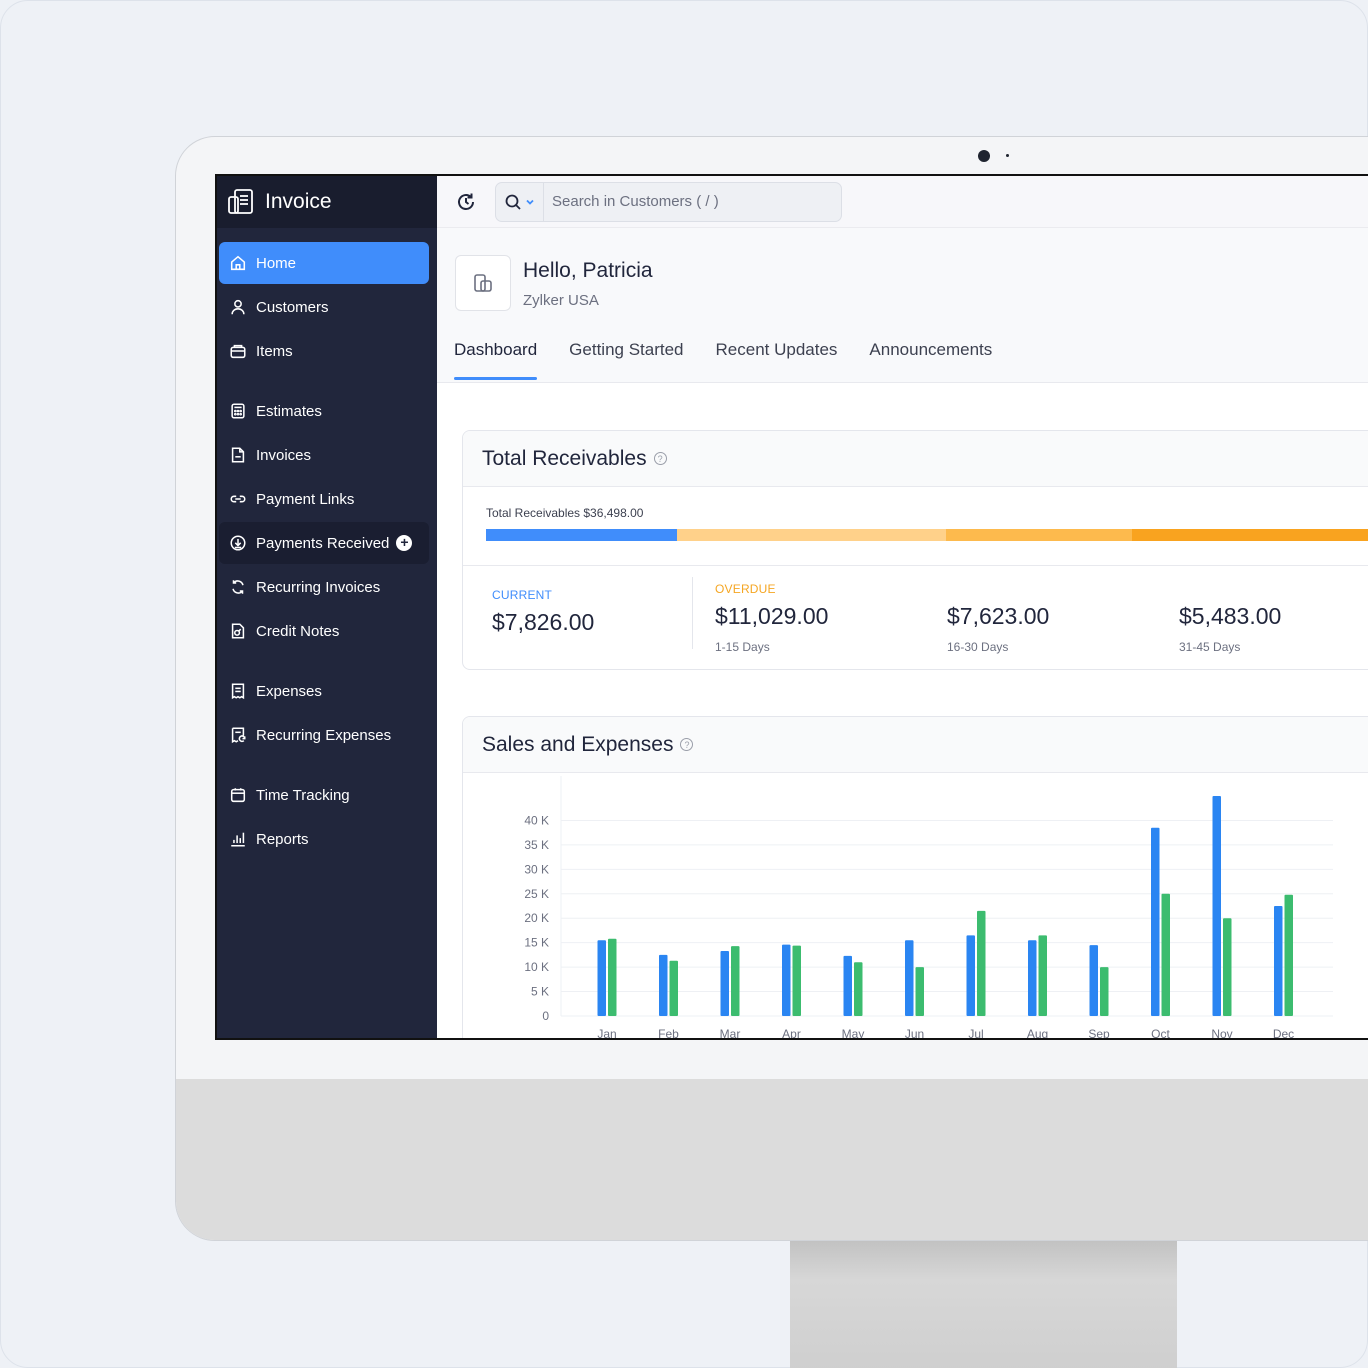 Image resolution: width=1368 pixels, height=1368 pixels. I want to click on add-payment-icon: +, so click(404, 543).